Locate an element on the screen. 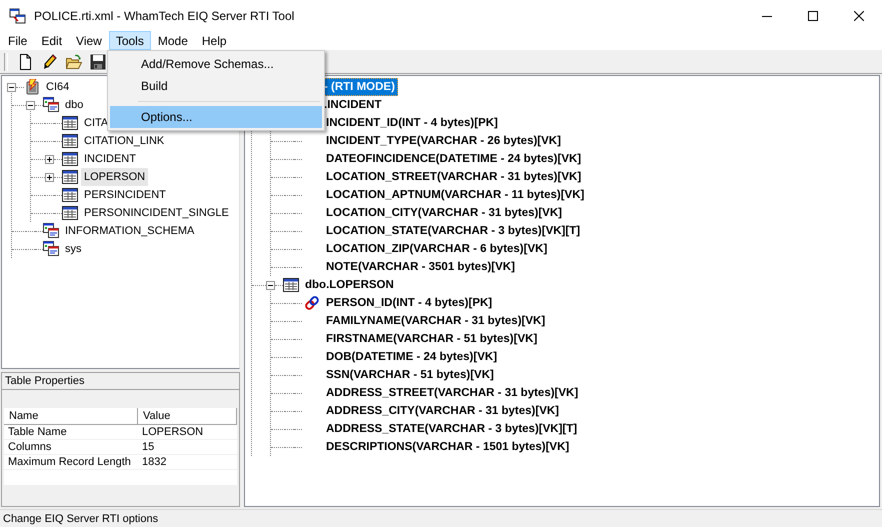  tree-item: ADDRESS_STATE(VARCHAR - 3 bytes)[VK][T] is located at coordinates (451, 429).